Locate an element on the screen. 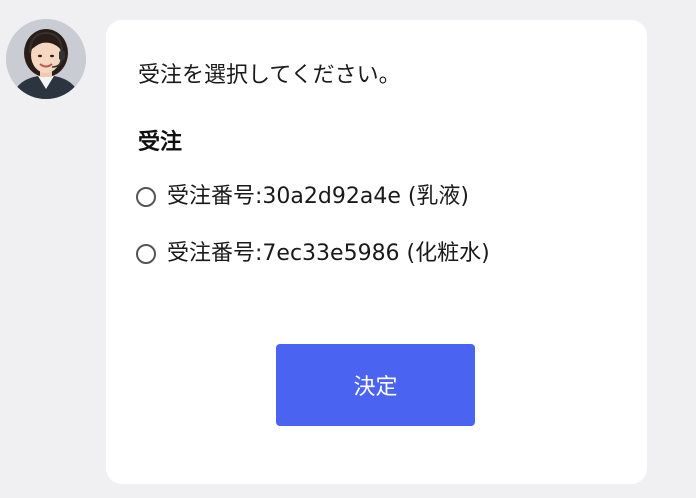 The width and height of the screenshot is (696, 498). order-option-1: 受注番号:30a2d92a4e (乳液) is located at coordinates (302, 197).